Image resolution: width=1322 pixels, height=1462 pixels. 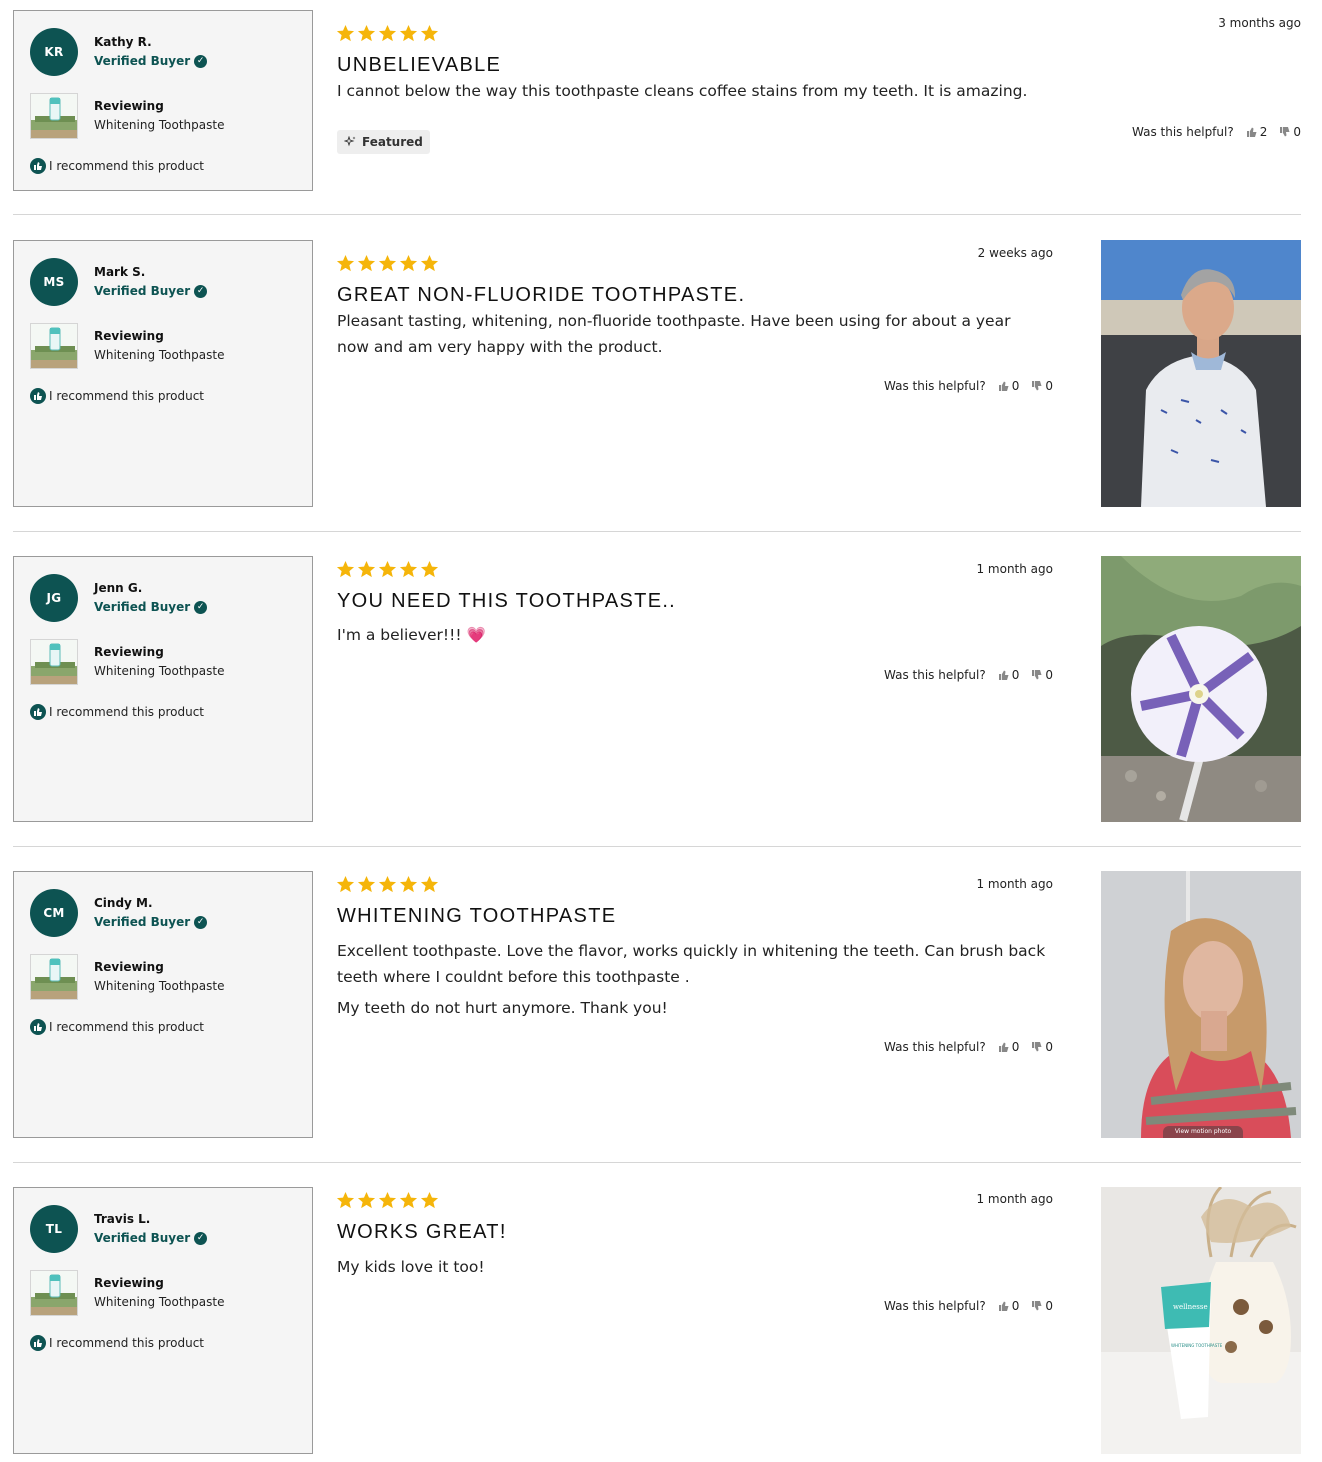 What do you see at coordinates (502, 1008) in the screenshot?
I see `review-body-paragraph: My teeth do not hurt anymore. Thank you!` at bounding box center [502, 1008].